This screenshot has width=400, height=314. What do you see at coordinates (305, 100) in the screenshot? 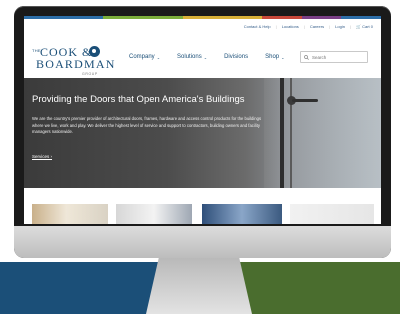
I see `door-lever-image` at bounding box center [305, 100].